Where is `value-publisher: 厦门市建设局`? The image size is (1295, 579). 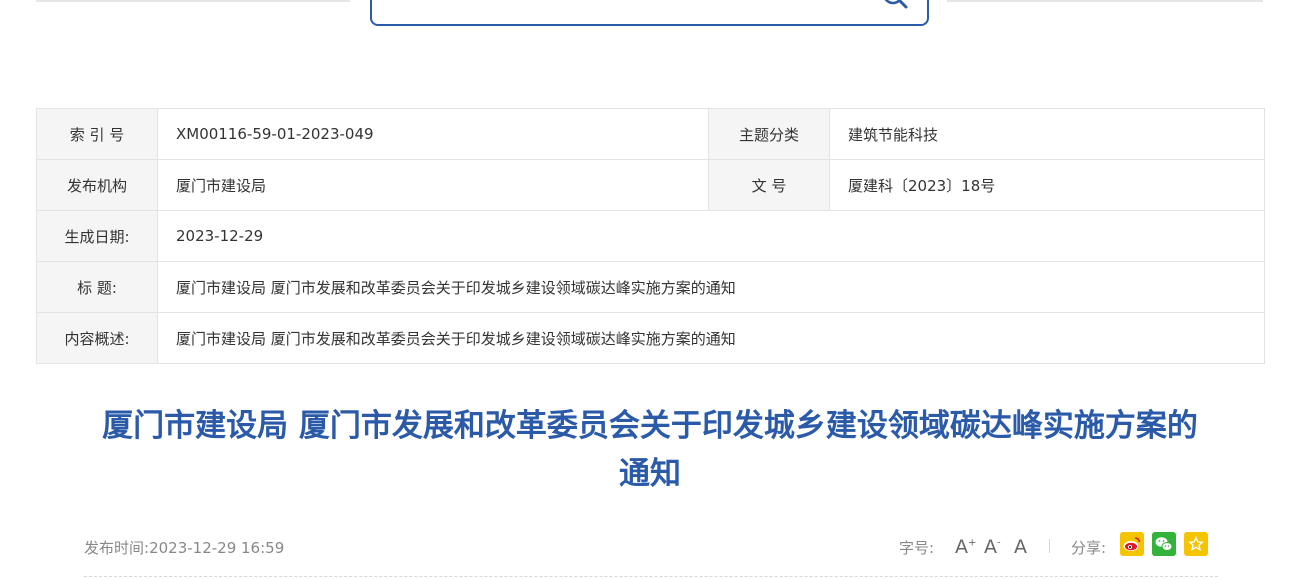 value-publisher: 厦门市建设局 is located at coordinates (433, 185).